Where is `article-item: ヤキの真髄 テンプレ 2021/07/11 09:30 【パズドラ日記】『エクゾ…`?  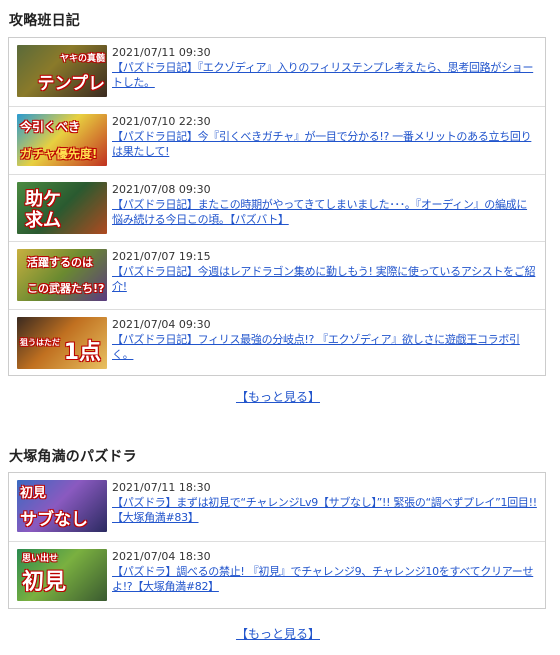 article-item: ヤキの真髄 テンプレ 2021/07/11 09:30 【パズドラ日記】『エクゾ… is located at coordinates (277, 72).